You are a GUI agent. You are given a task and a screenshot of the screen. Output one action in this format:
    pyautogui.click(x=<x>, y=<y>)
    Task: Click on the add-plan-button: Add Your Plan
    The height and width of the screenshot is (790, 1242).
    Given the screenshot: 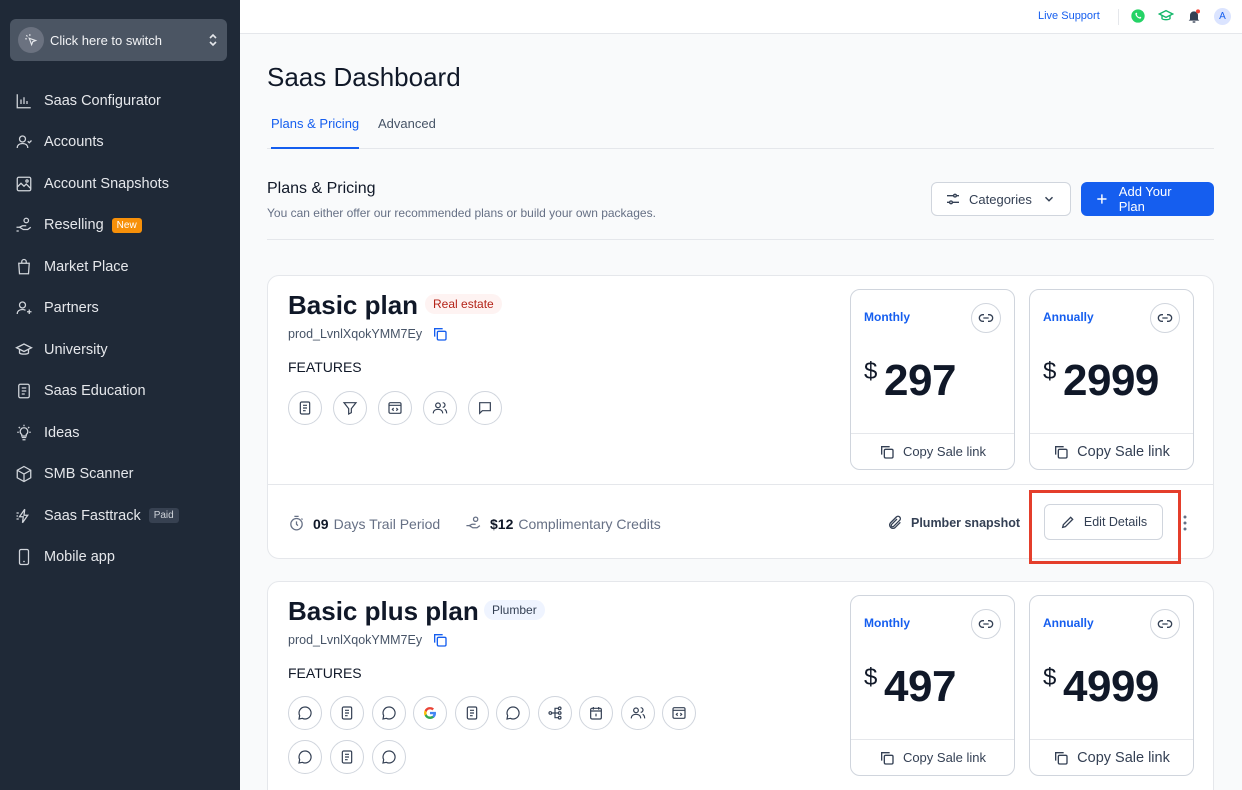 What is the action you would take?
    pyautogui.click(x=1147, y=199)
    